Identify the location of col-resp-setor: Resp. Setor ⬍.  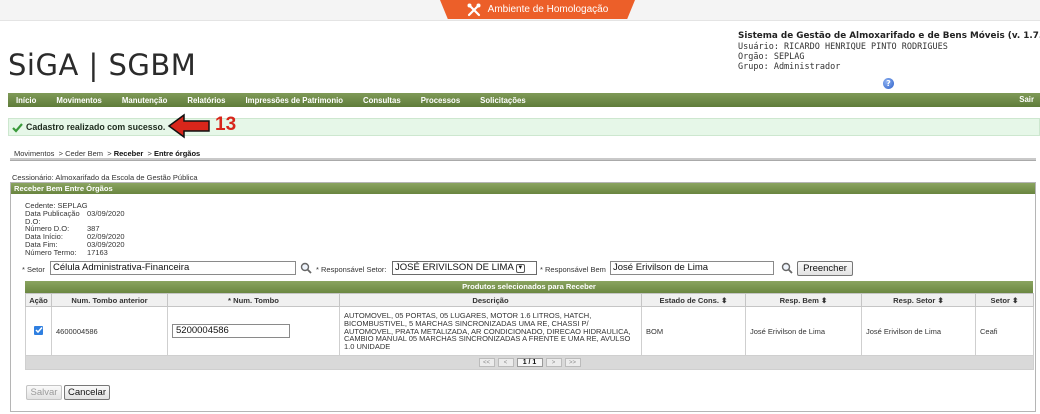
(918, 300).